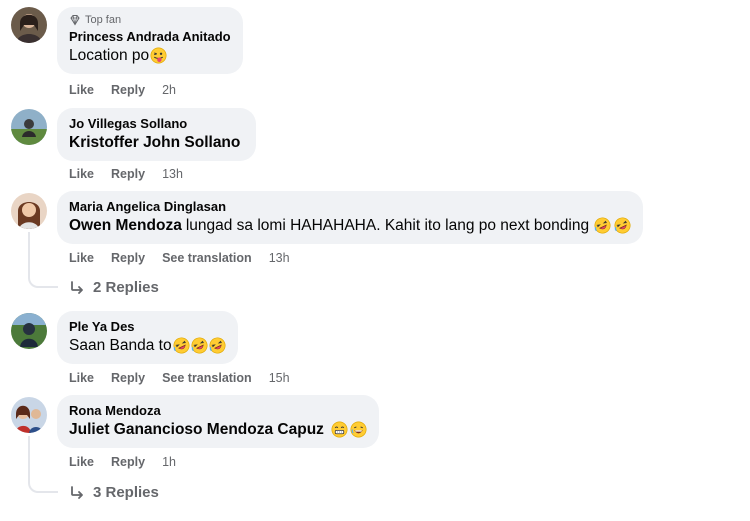 This screenshot has height=521, width=750. Describe the element at coordinates (126, 492) in the screenshot. I see `replies-count: 3 Replies` at that location.